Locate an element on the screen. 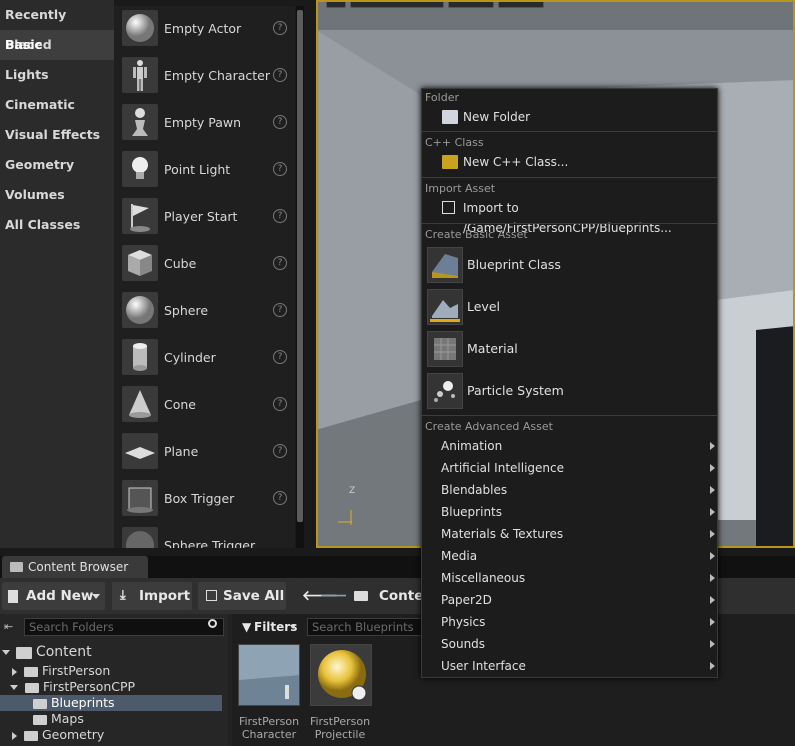 The image size is (795, 746). actor-item-empty-actor: Empty Actor ? is located at coordinates (204, 29).